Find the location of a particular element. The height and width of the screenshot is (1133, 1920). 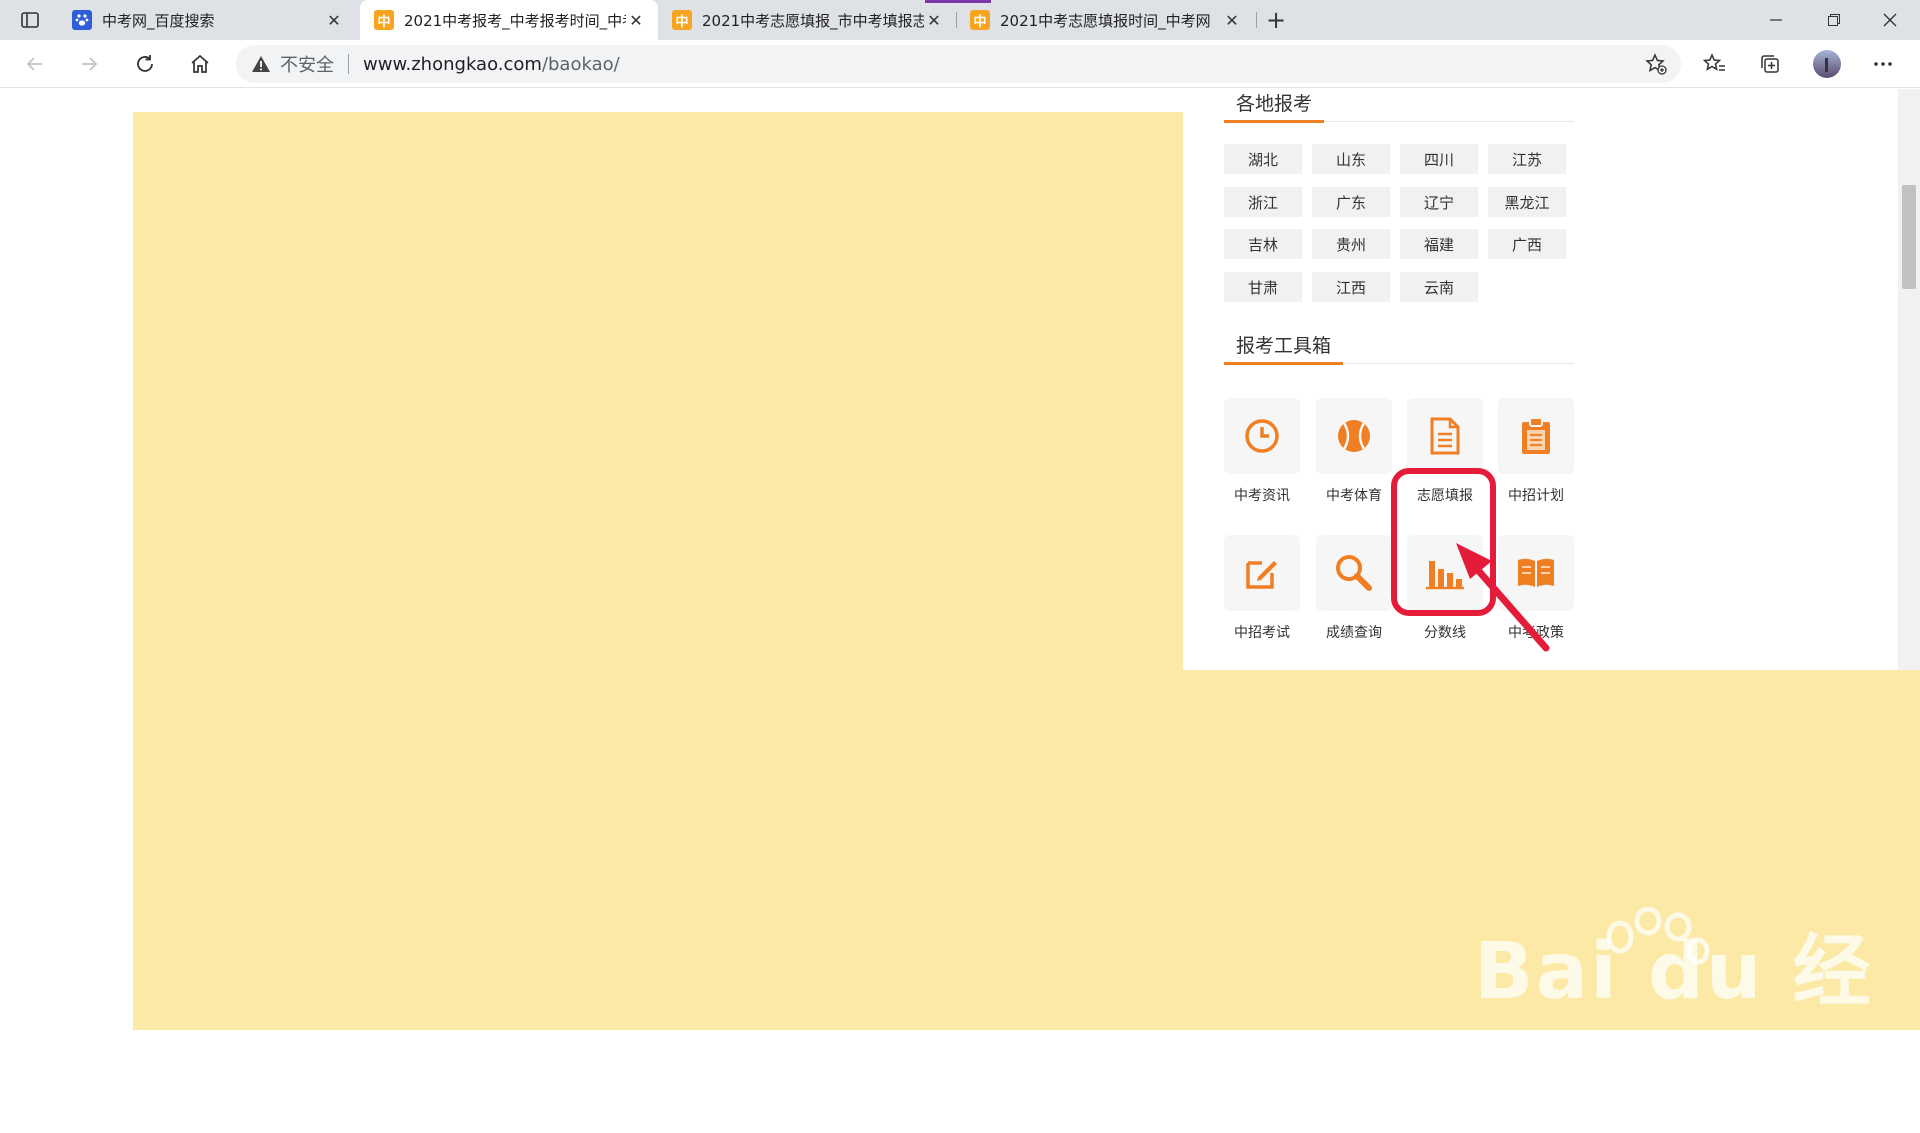

region-button: 广西 is located at coordinates (1527, 244).